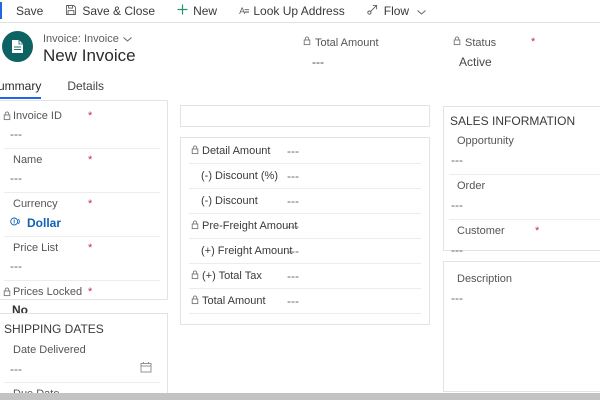 This screenshot has height=400, width=600. Describe the element at coordinates (28, 160) in the screenshot. I see `name-label: Name` at that location.